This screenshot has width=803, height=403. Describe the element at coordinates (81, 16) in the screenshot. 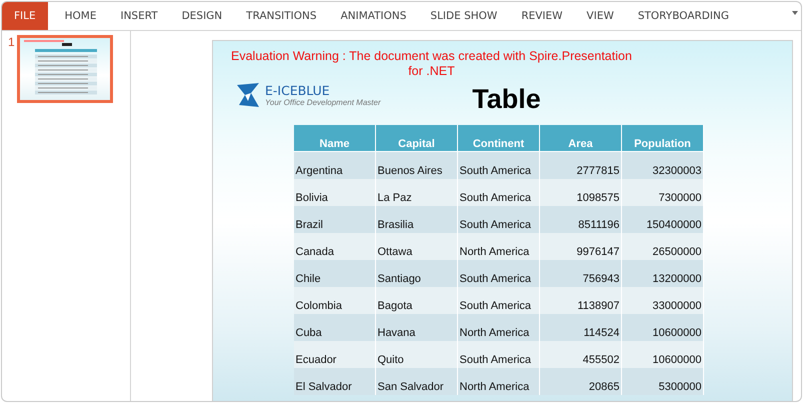

I see `ribbon-tab: HOME` at that location.